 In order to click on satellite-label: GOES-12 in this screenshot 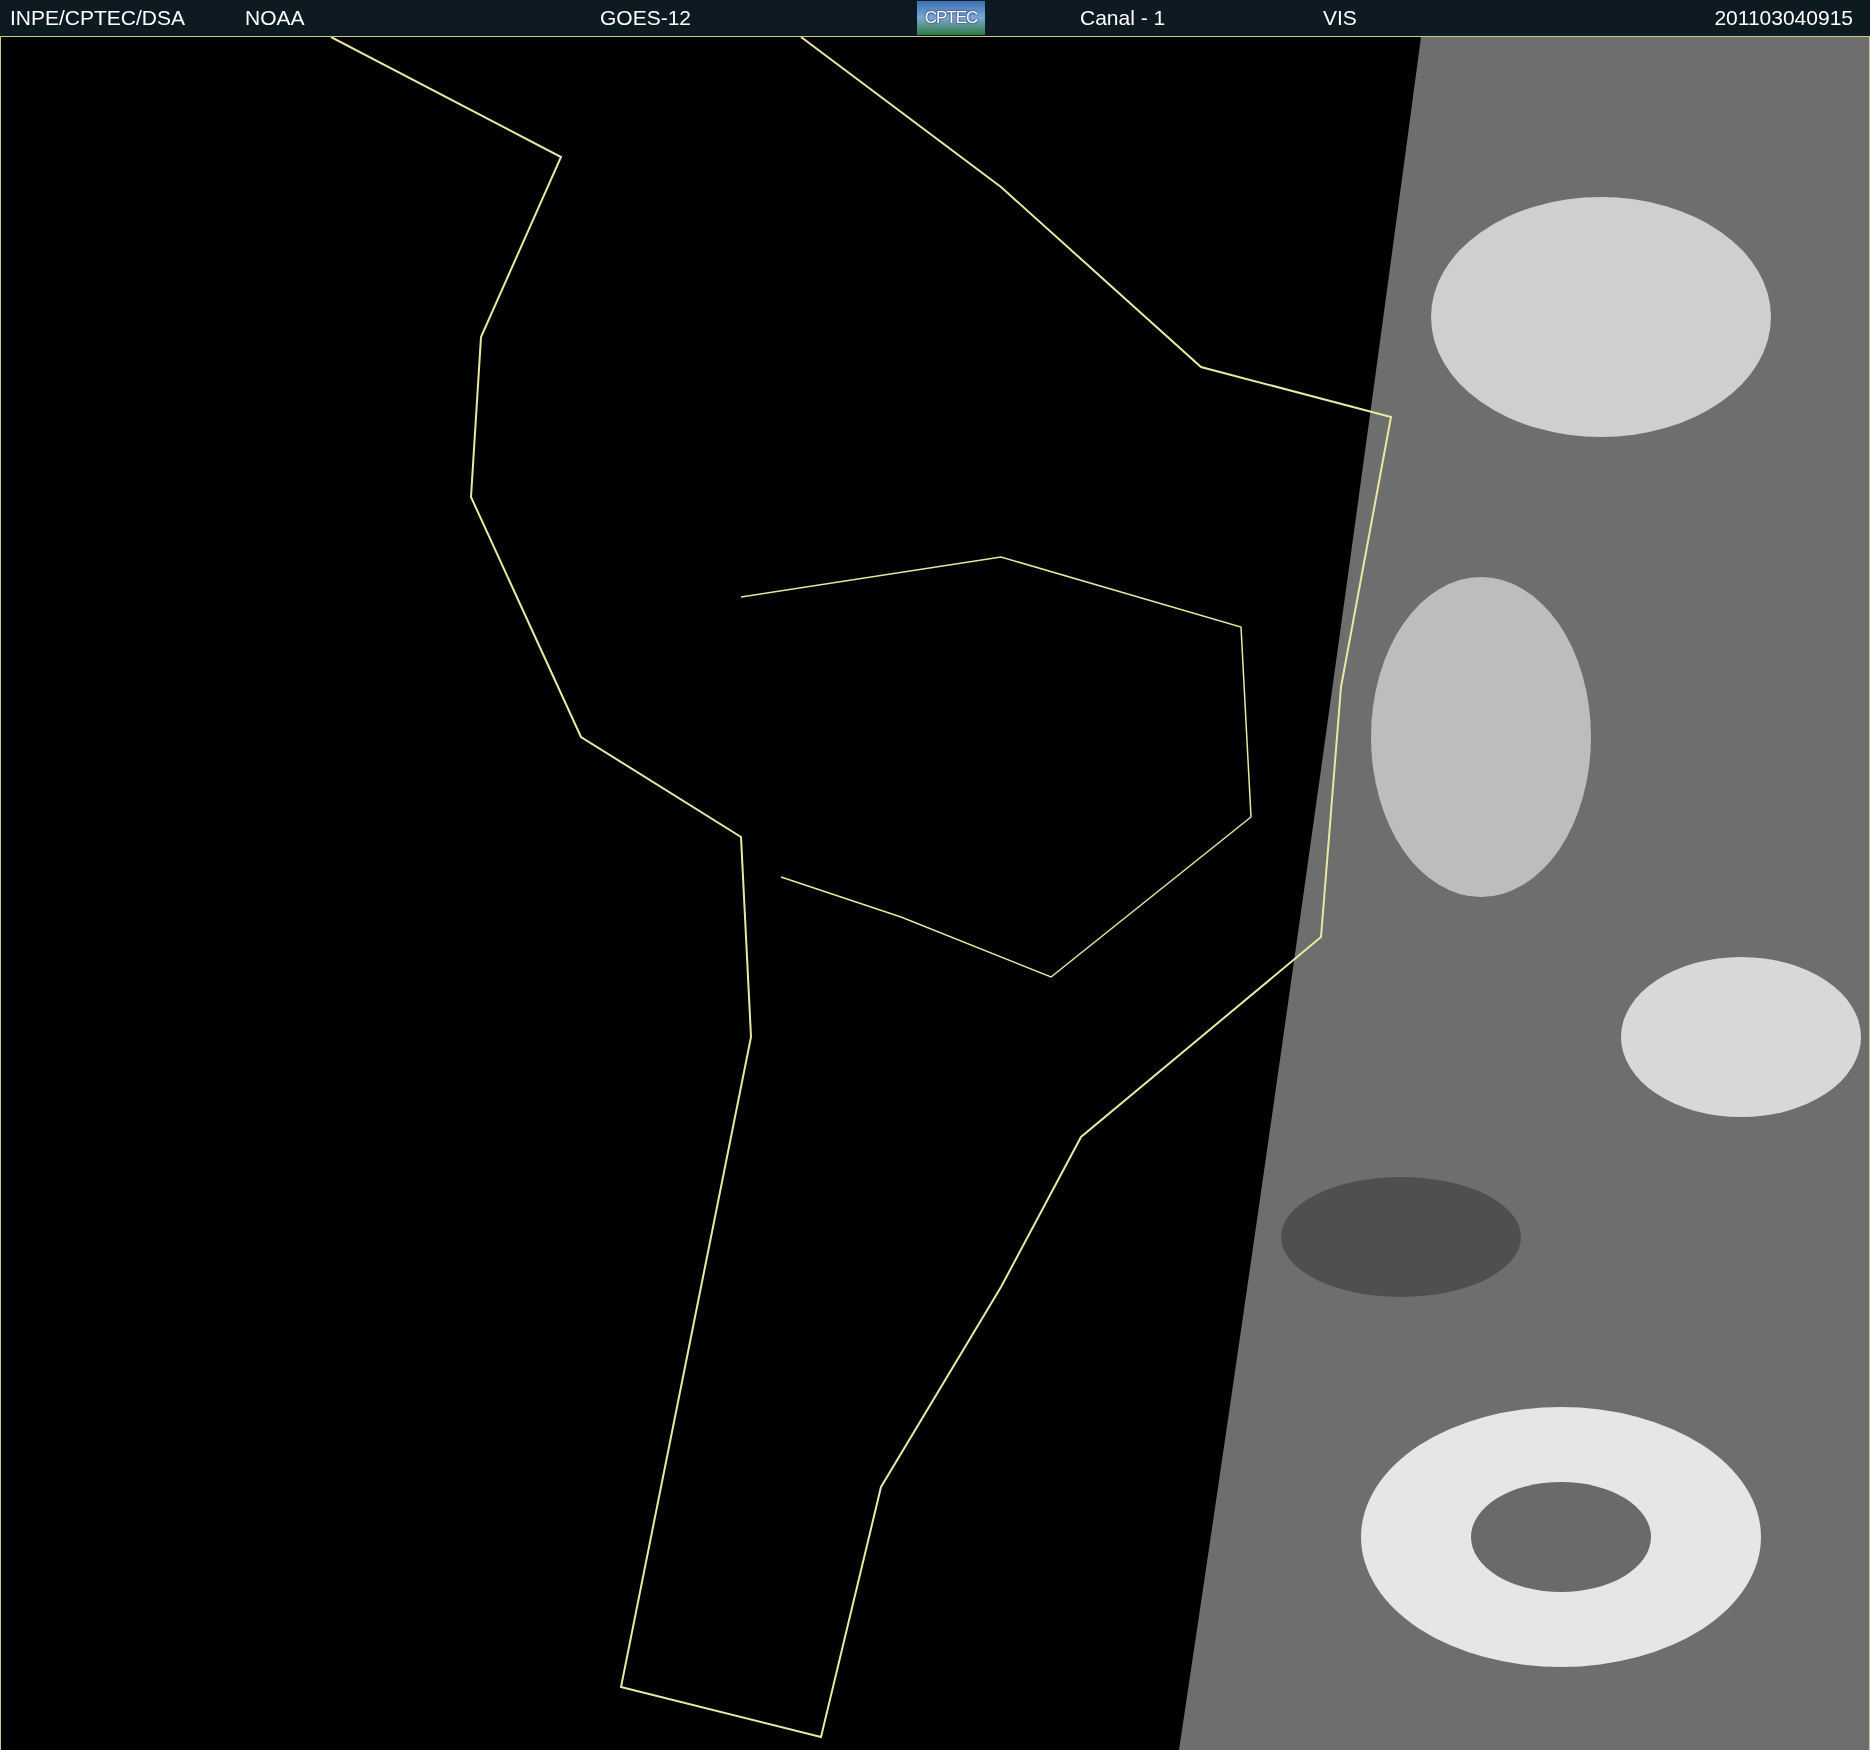, I will do `click(646, 18)`.